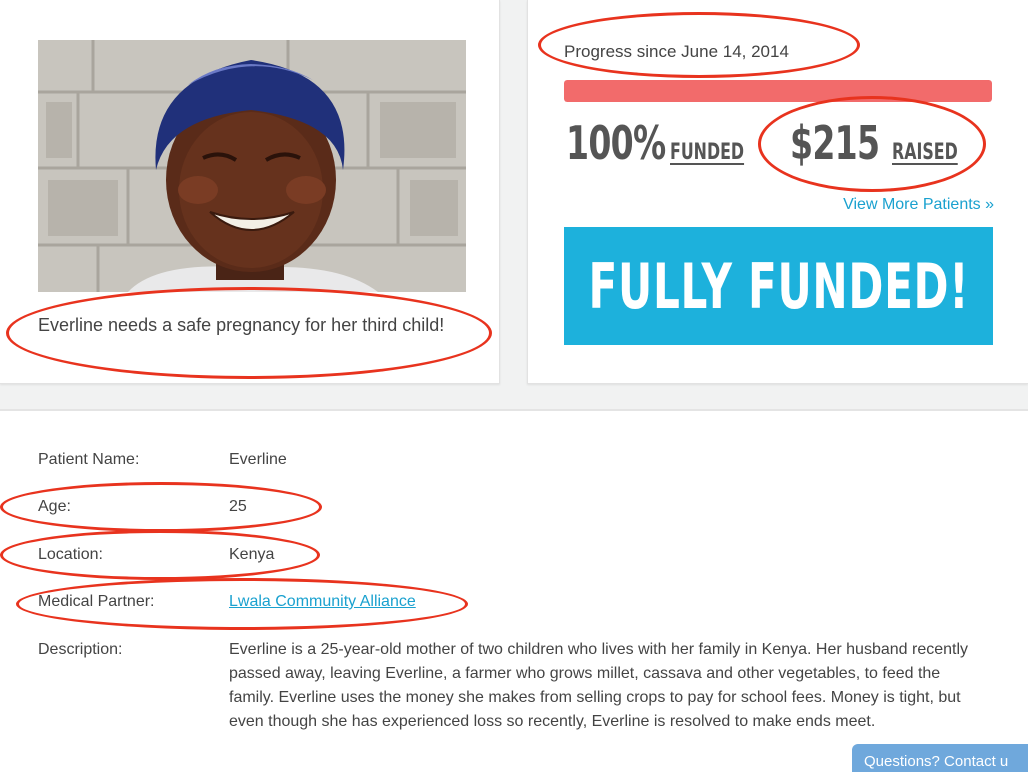 This screenshot has width=1028, height=772. Describe the element at coordinates (89, 459) in the screenshot. I see `detail-label: Patient Name:` at that location.